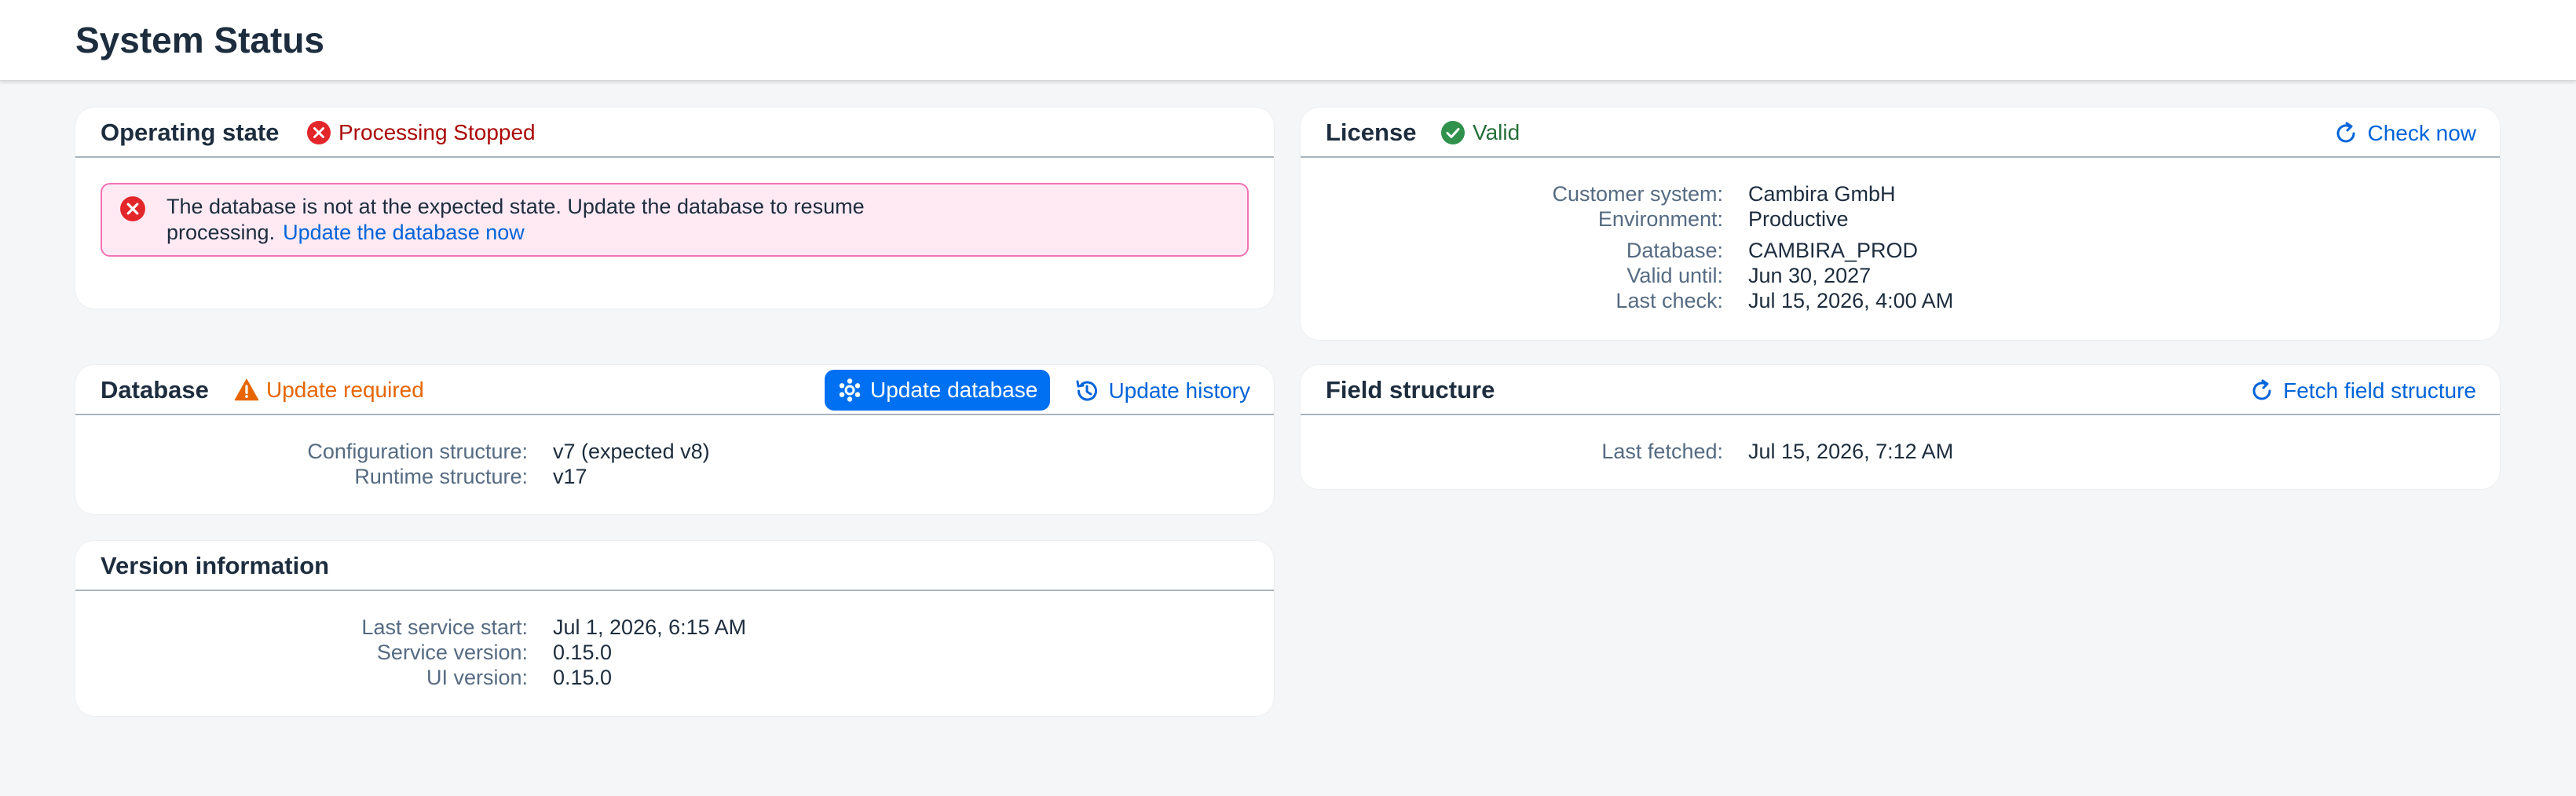 The image size is (2576, 796). Describe the element at coordinates (216, 565) in the screenshot. I see `version-info-title: Version information` at that location.